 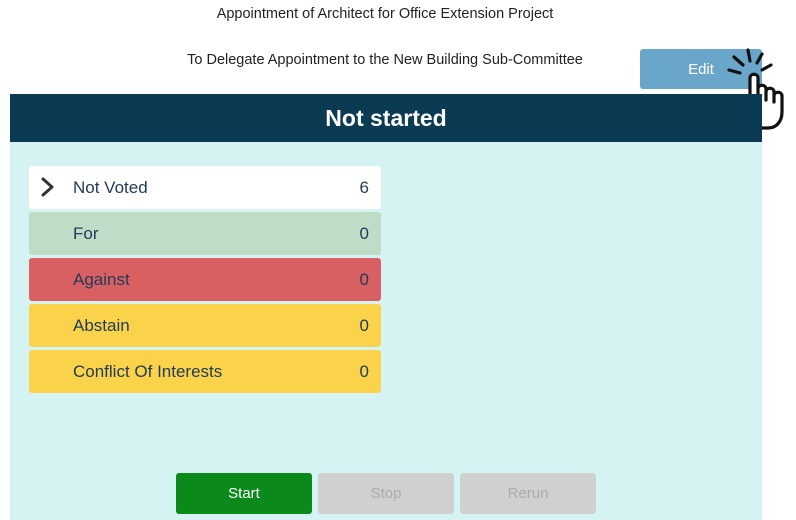 I want to click on vote-row-label: Against, so click(x=101, y=279).